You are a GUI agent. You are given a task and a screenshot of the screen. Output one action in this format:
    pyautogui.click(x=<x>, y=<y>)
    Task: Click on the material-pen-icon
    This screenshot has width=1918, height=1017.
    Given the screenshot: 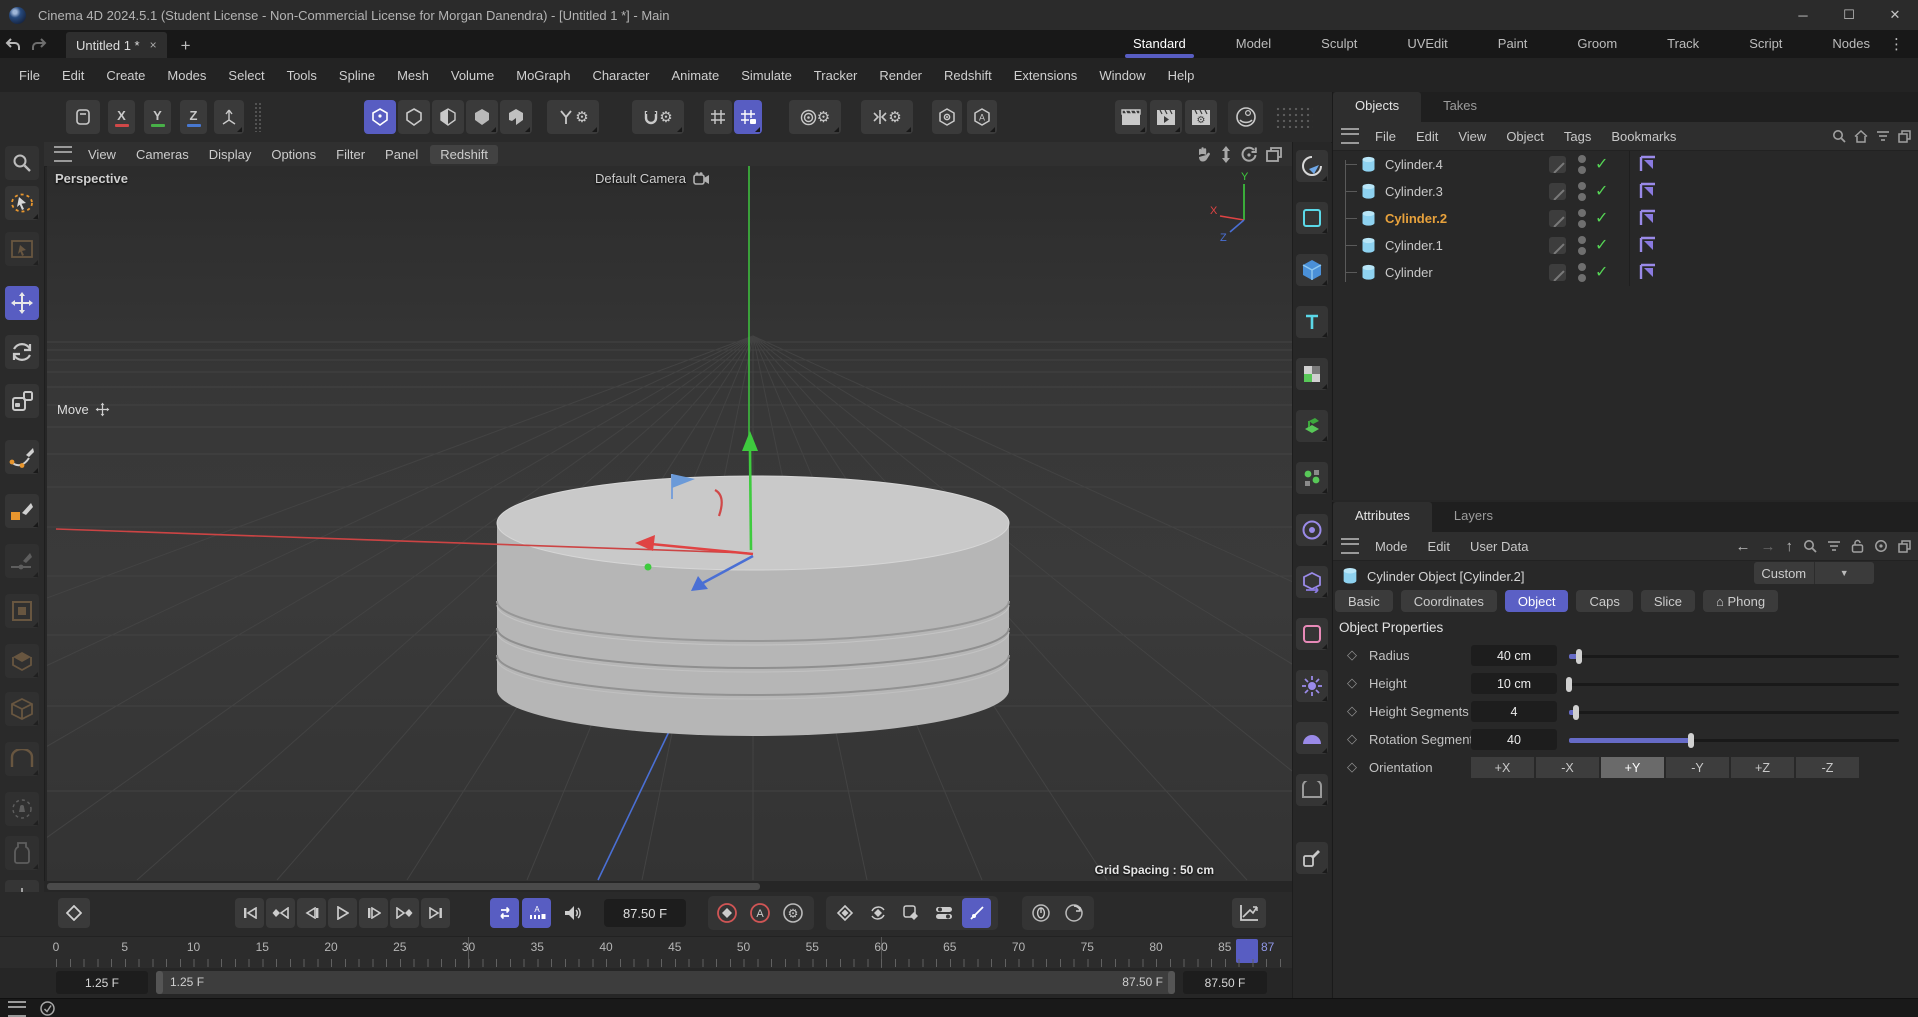 What is the action you would take?
    pyautogui.click(x=1312, y=858)
    